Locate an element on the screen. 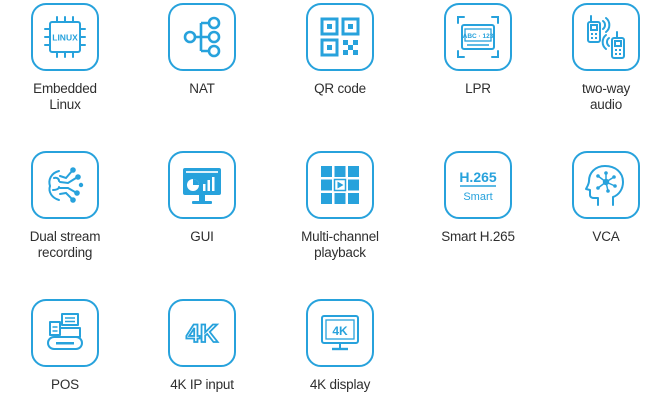  feature-lpr: ABC · 123 LPR is located at coordinates (478, 63).